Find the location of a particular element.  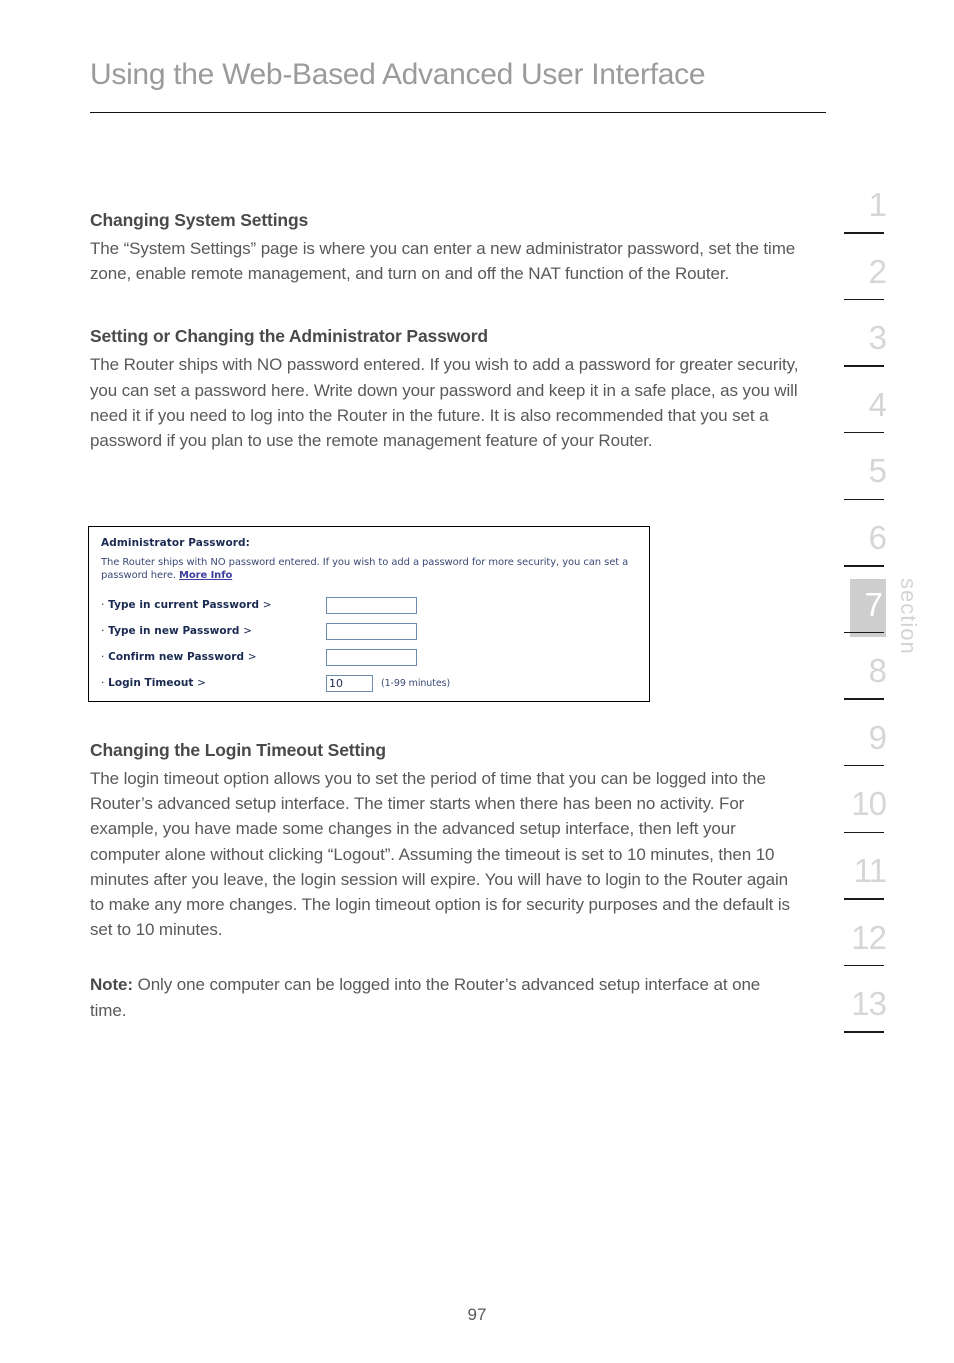

rail-number: 10 is located at coordinates (869, 804).